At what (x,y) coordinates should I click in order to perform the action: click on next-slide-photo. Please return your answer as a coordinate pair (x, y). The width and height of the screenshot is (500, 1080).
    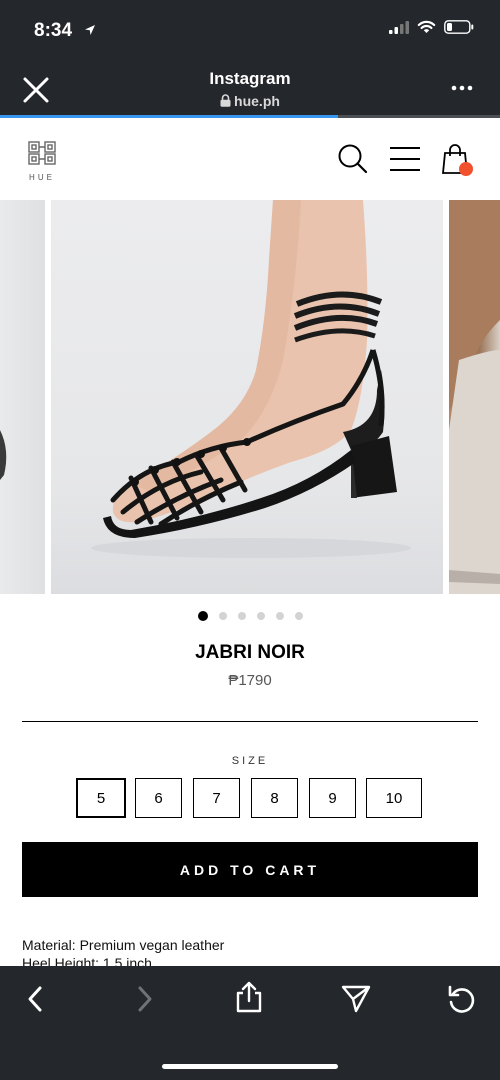
    Looking at the image, I should click on (474, 397).